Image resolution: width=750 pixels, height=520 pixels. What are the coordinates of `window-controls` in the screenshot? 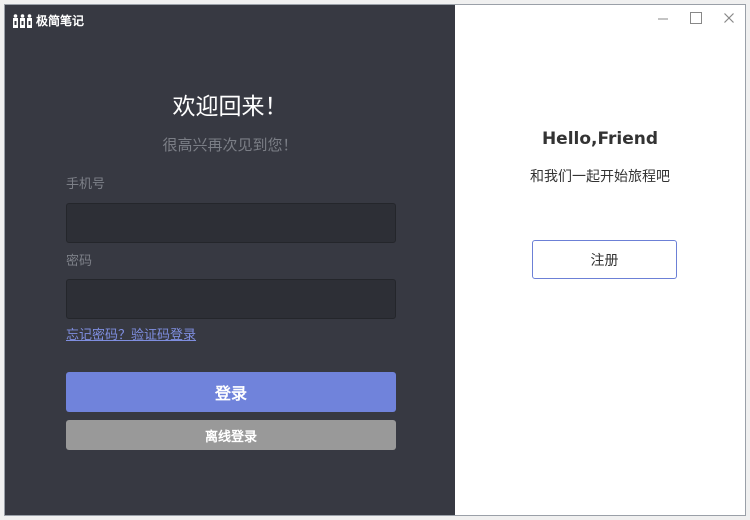 It's located at (695, 18).